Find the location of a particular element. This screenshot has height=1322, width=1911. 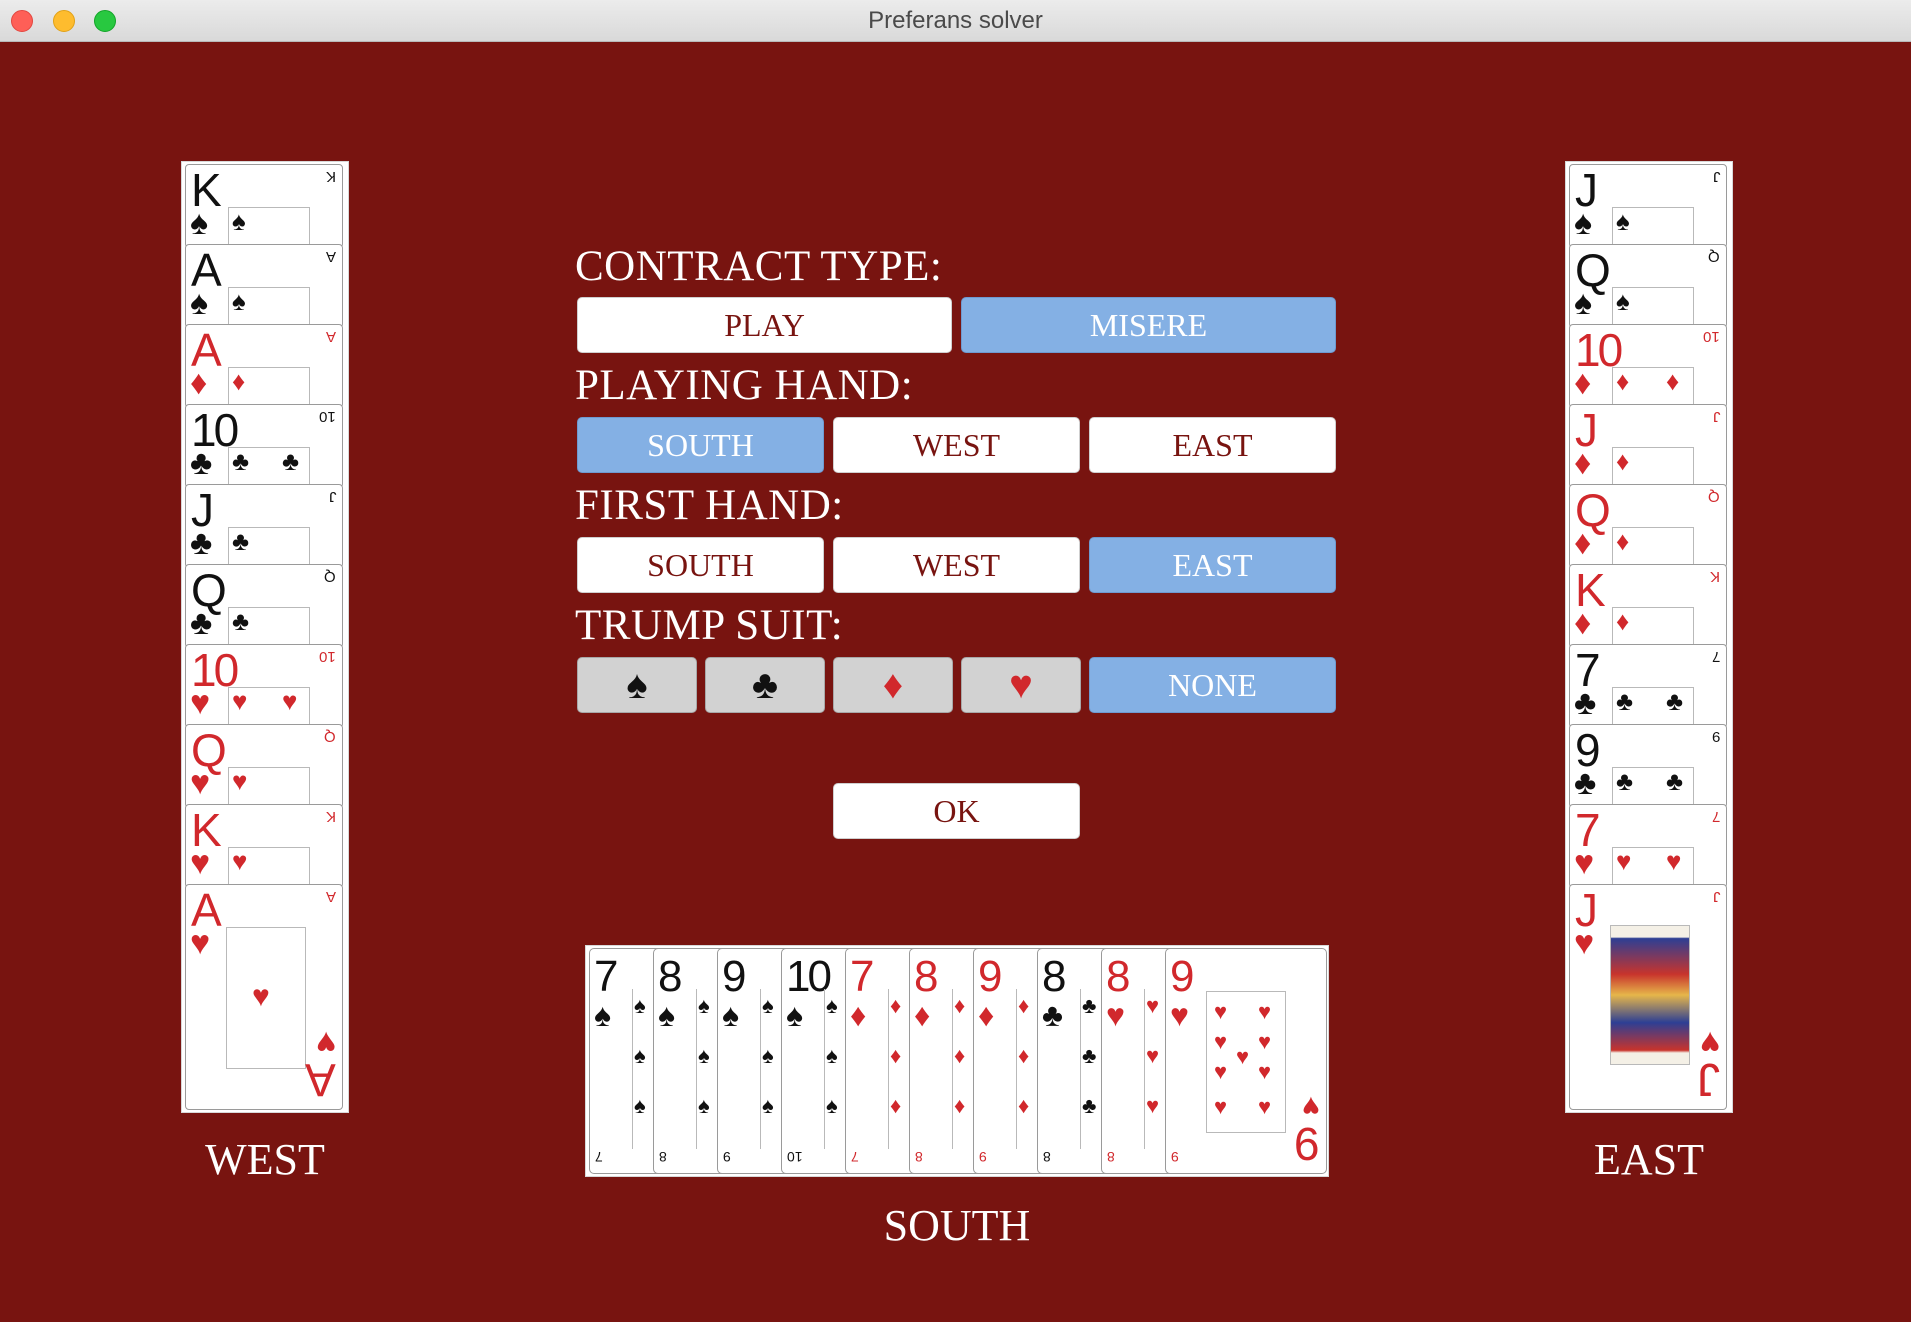

west-card: 10 ♣ 10 ♣ ♣ is located at coordinates (264, 446).